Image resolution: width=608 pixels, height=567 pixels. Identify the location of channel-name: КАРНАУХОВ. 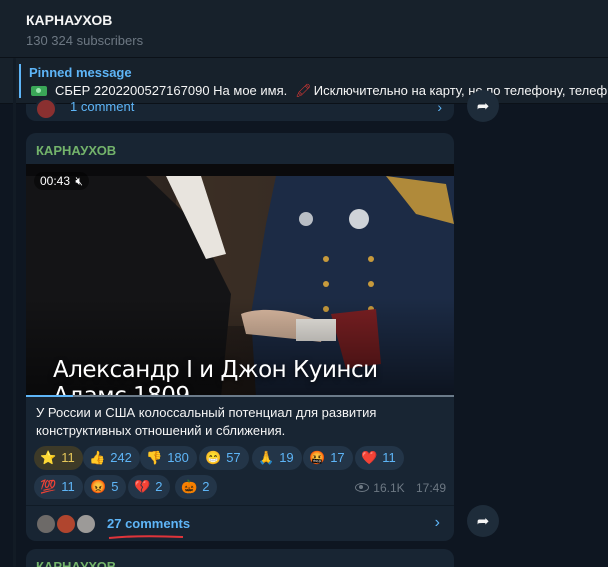
(69, 20).